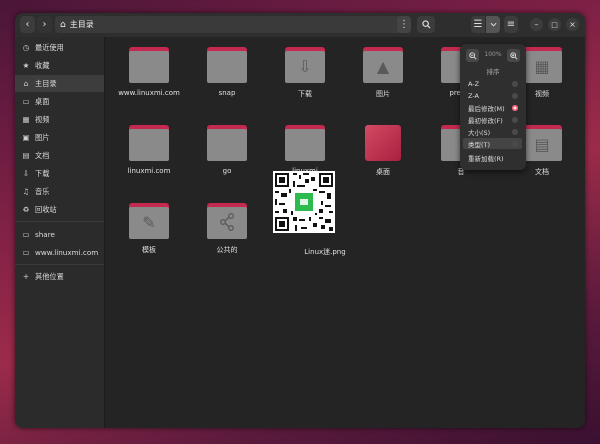 This screenshot has height=444, width=600. What do you see at coordinates (45, 234) in the screenshot?
I see `sidebar-item-label: share` at bounding box center [45, 234].